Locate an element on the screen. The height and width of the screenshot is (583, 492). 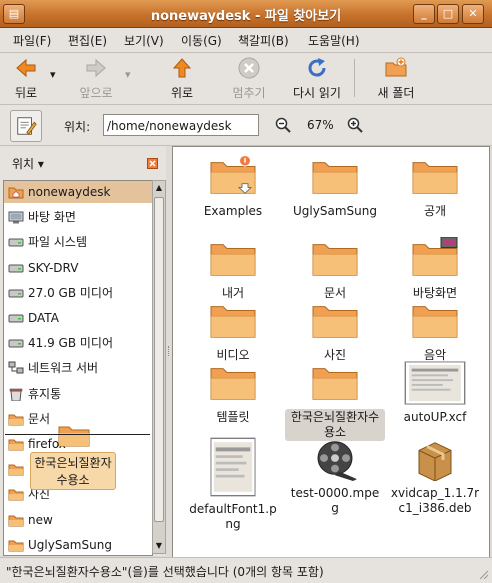
new-folder-icon is located at coordinates (396, 67).